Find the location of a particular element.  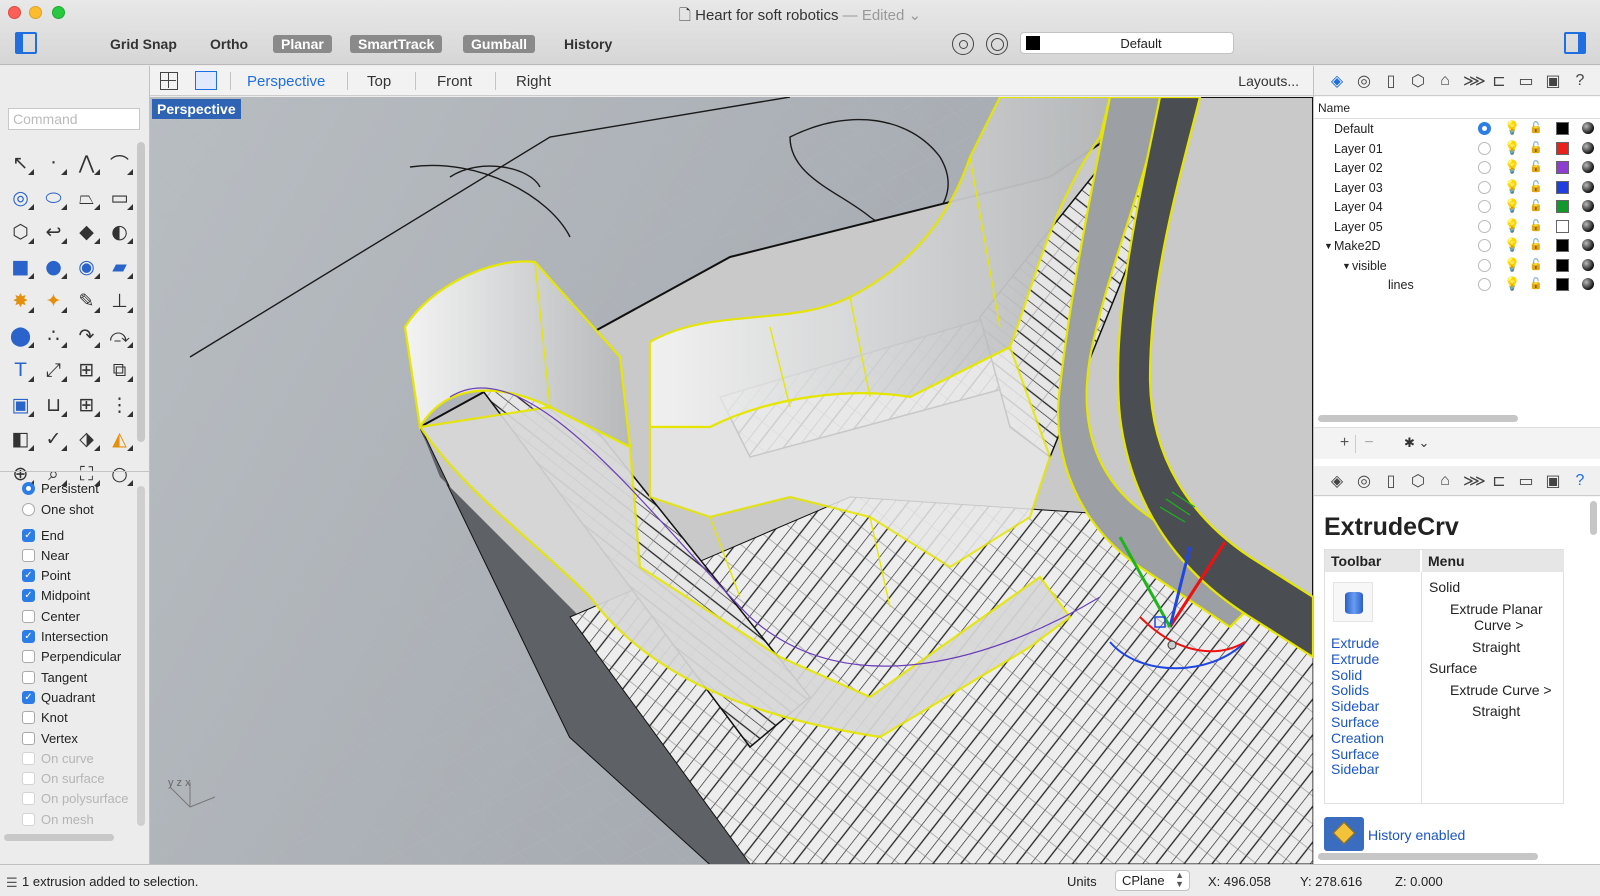

osnap-mode-persistent-radio: Persistent is located at coordinates (60, 488).